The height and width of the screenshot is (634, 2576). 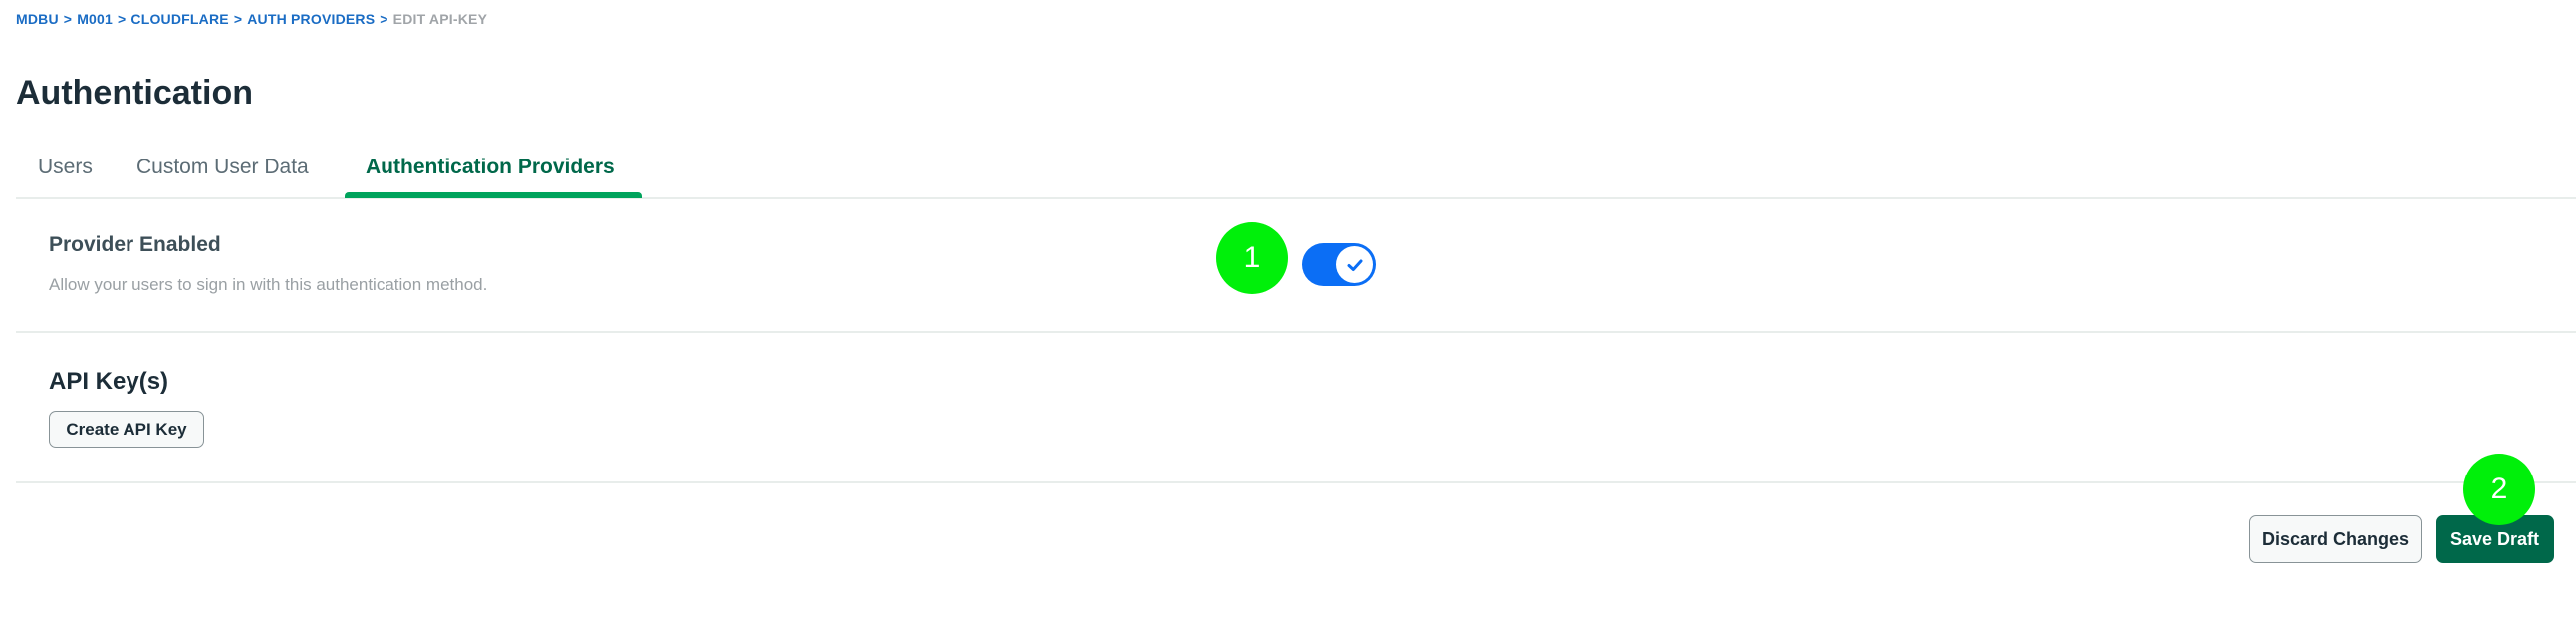 I want to click on active-tab-indicator, so click(x=493, y=195).